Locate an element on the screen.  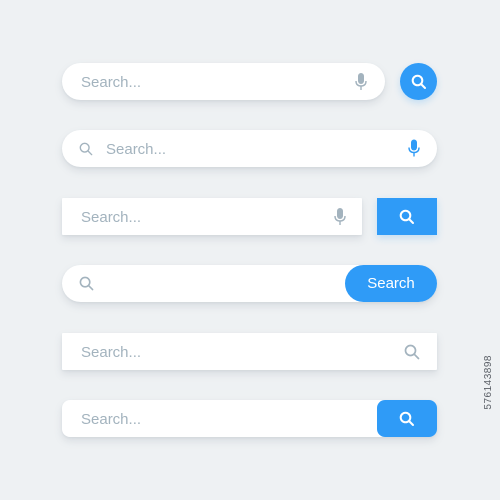
stock-id-watermark: 576143898 is located at coordinates (488, 382).